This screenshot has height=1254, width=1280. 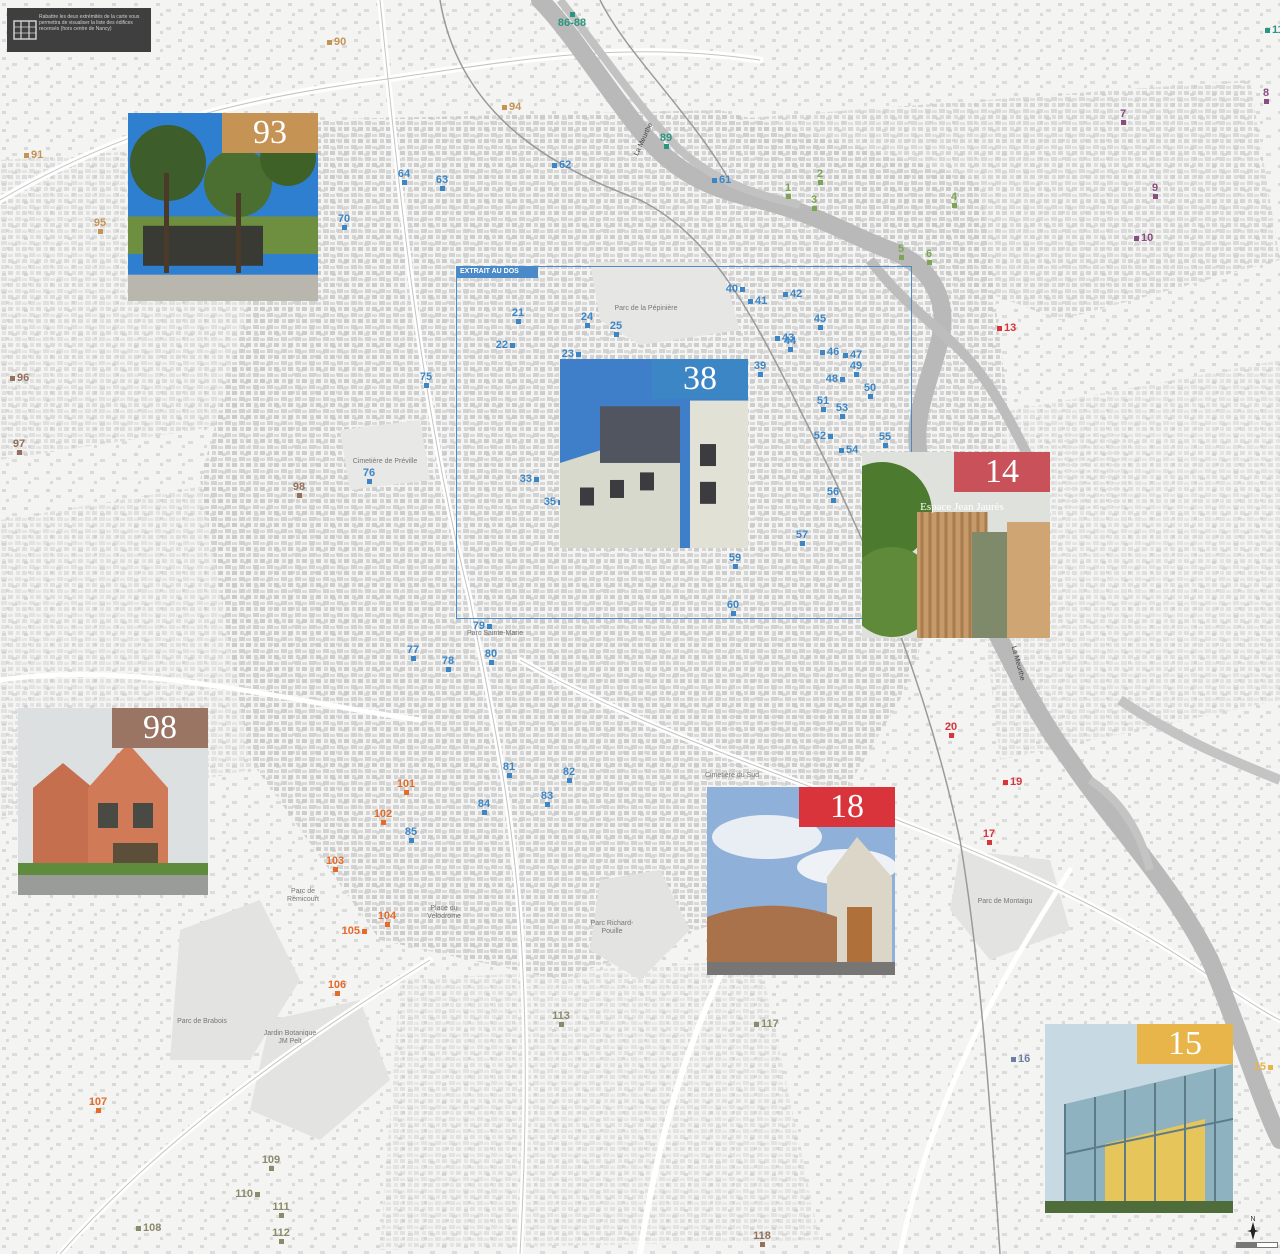 What do you see at coordinates (1123, 116) in the screenshot?
I see `map-marker: 7` at bounding box center [1123, 116].